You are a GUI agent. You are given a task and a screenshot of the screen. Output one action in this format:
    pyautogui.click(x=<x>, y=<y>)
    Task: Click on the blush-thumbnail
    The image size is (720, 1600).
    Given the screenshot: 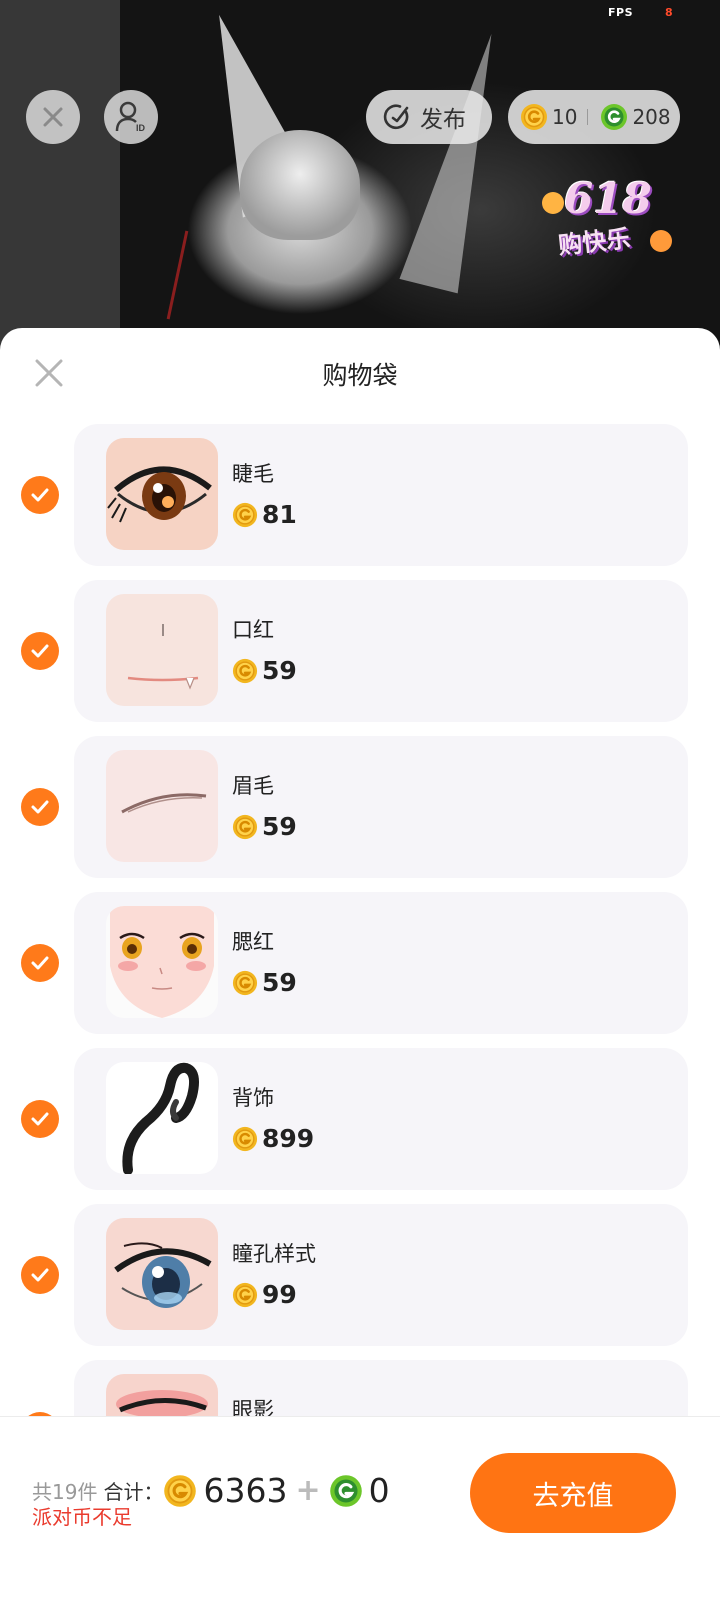 What is the action you would take?
    pyautogui.click(x=162, y=962)
    